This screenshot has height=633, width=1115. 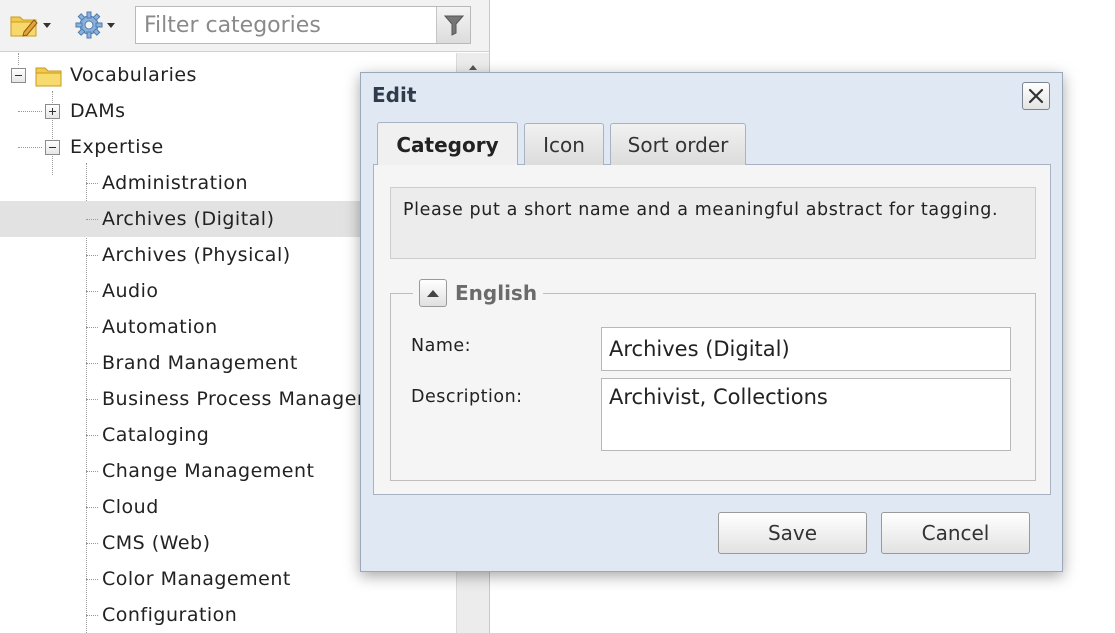 I want to click on folder-icon, so click(x=48, y=77).